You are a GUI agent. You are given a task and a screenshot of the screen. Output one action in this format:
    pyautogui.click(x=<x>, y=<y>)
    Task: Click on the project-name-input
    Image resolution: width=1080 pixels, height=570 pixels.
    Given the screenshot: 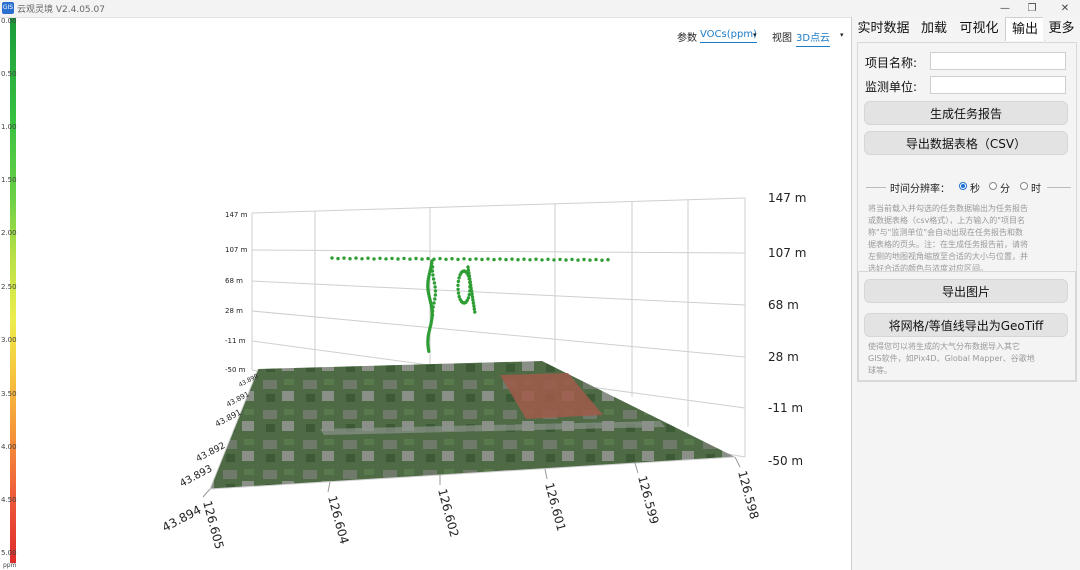 What is the action you would take?
    pyautogui.click(x=998, y=61)
    